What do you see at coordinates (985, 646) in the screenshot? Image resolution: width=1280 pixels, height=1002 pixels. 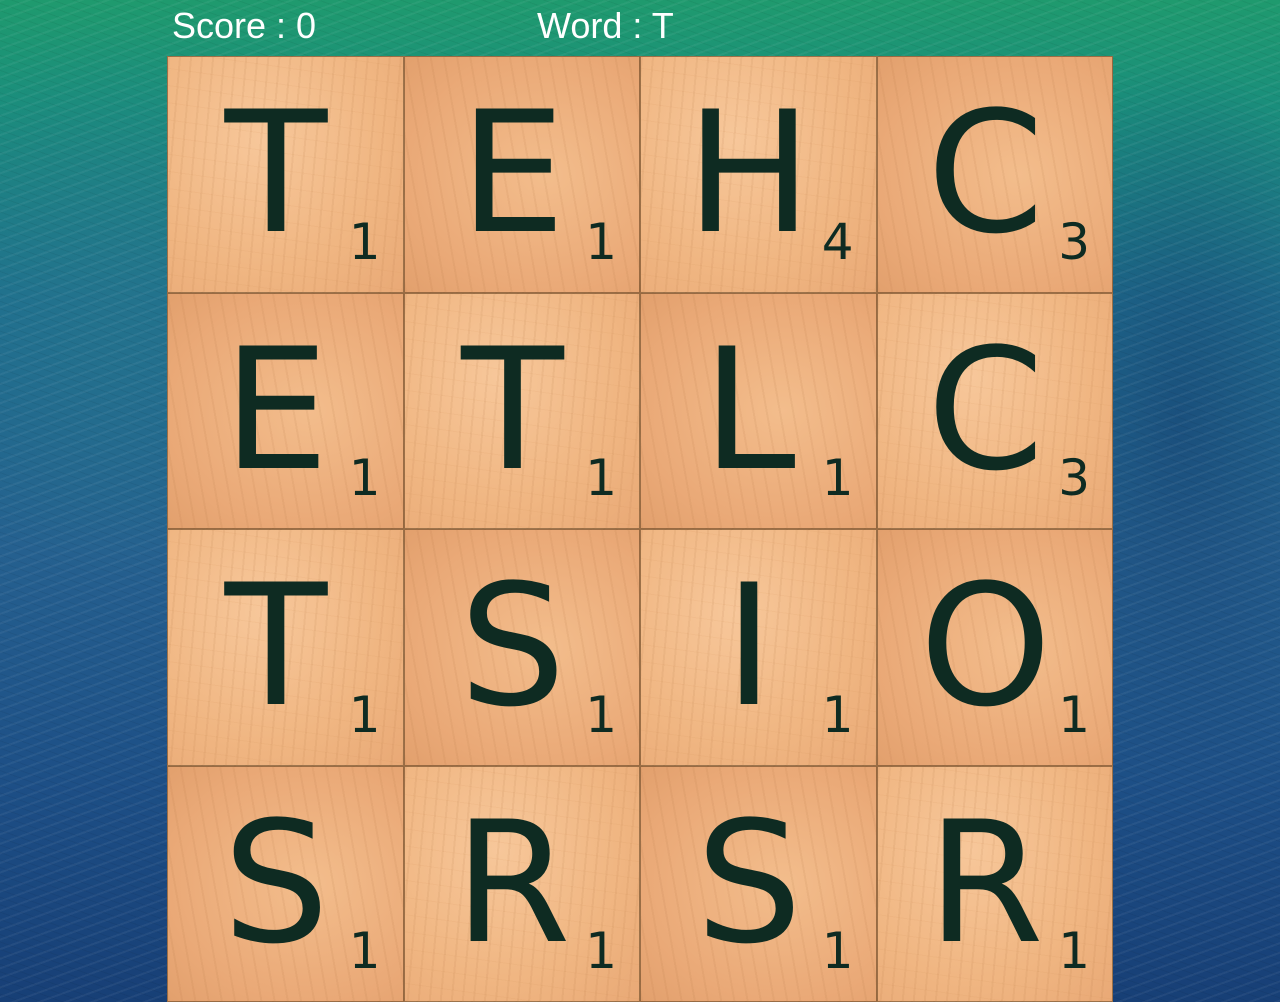 I see `tile-letter: O` at bounding box center [985, 646].